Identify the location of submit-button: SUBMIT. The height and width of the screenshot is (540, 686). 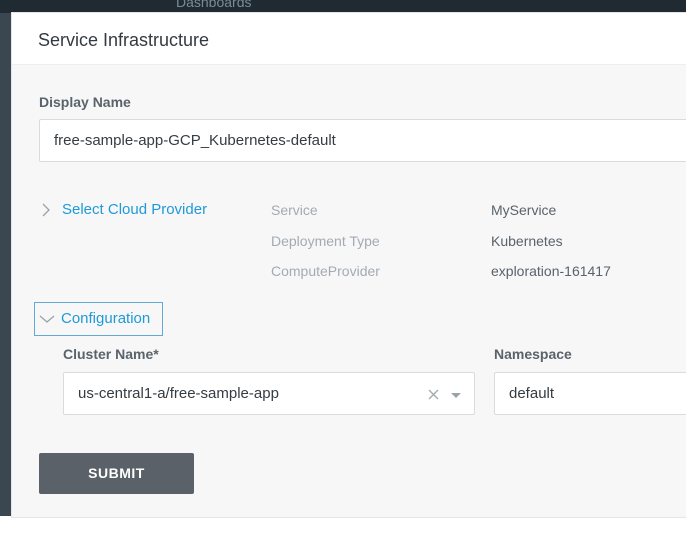
(116, 473).